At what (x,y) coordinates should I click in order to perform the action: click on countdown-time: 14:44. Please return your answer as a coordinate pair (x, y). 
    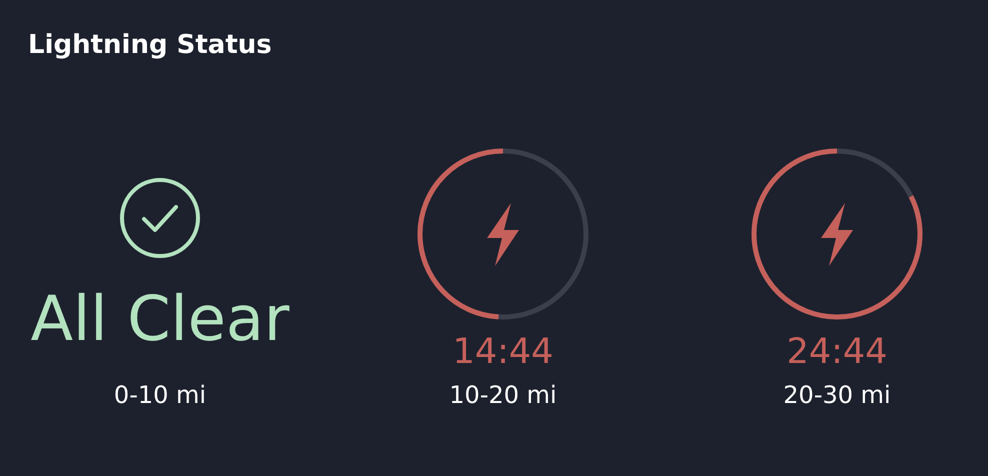
    Looking at the image, I should click on (503, 352).